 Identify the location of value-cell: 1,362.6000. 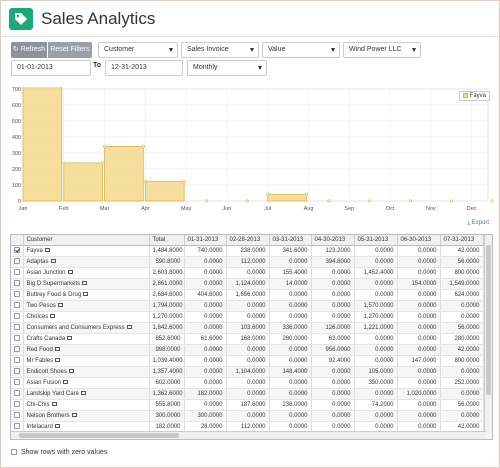
(167, 394).